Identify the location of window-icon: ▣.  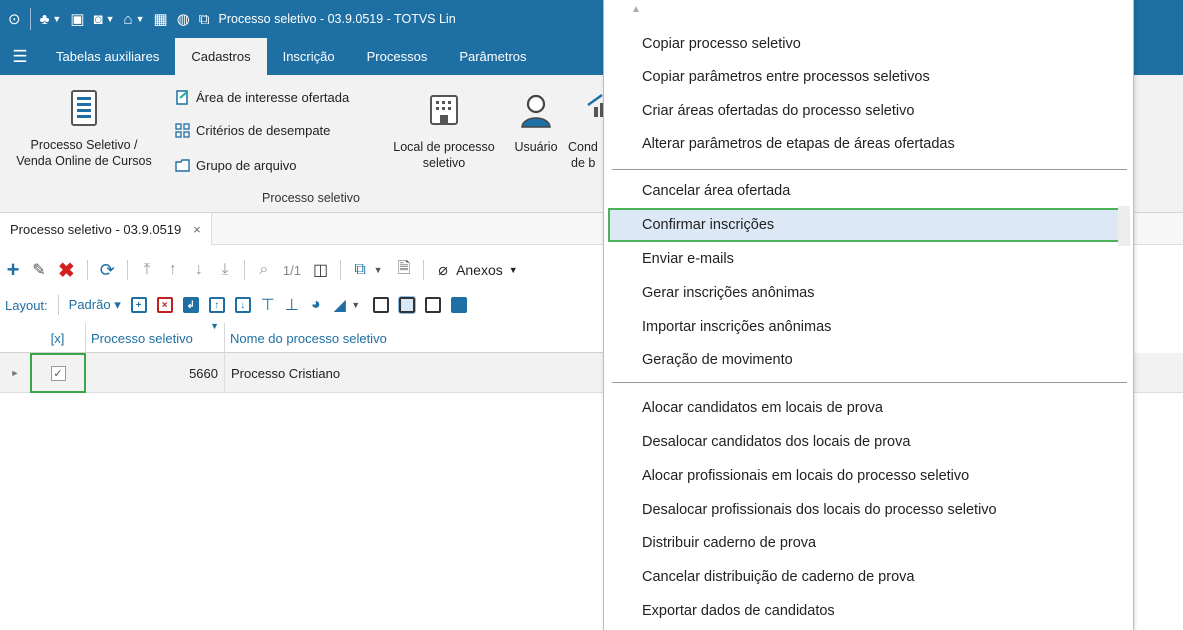
(77, 19).